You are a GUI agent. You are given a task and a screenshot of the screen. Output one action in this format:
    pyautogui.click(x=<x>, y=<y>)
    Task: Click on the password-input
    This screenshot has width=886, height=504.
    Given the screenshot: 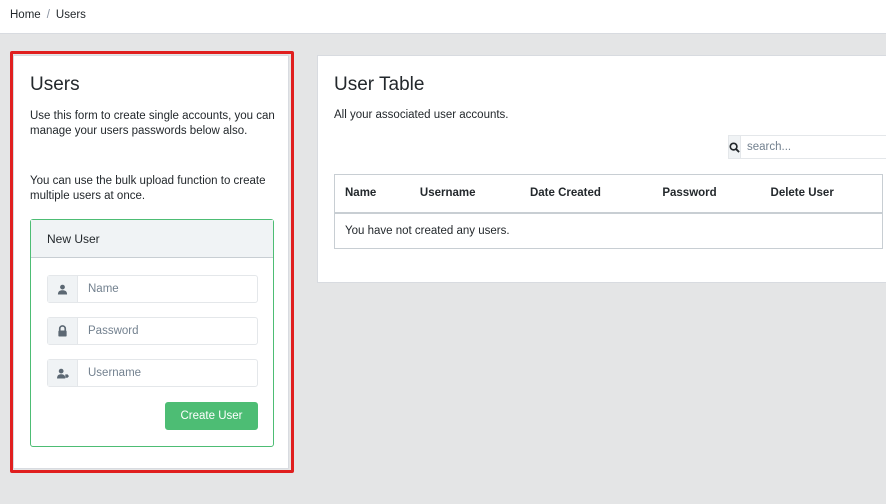 What is the action you would take?
    pyautogui.click(x=167, y=331)
    